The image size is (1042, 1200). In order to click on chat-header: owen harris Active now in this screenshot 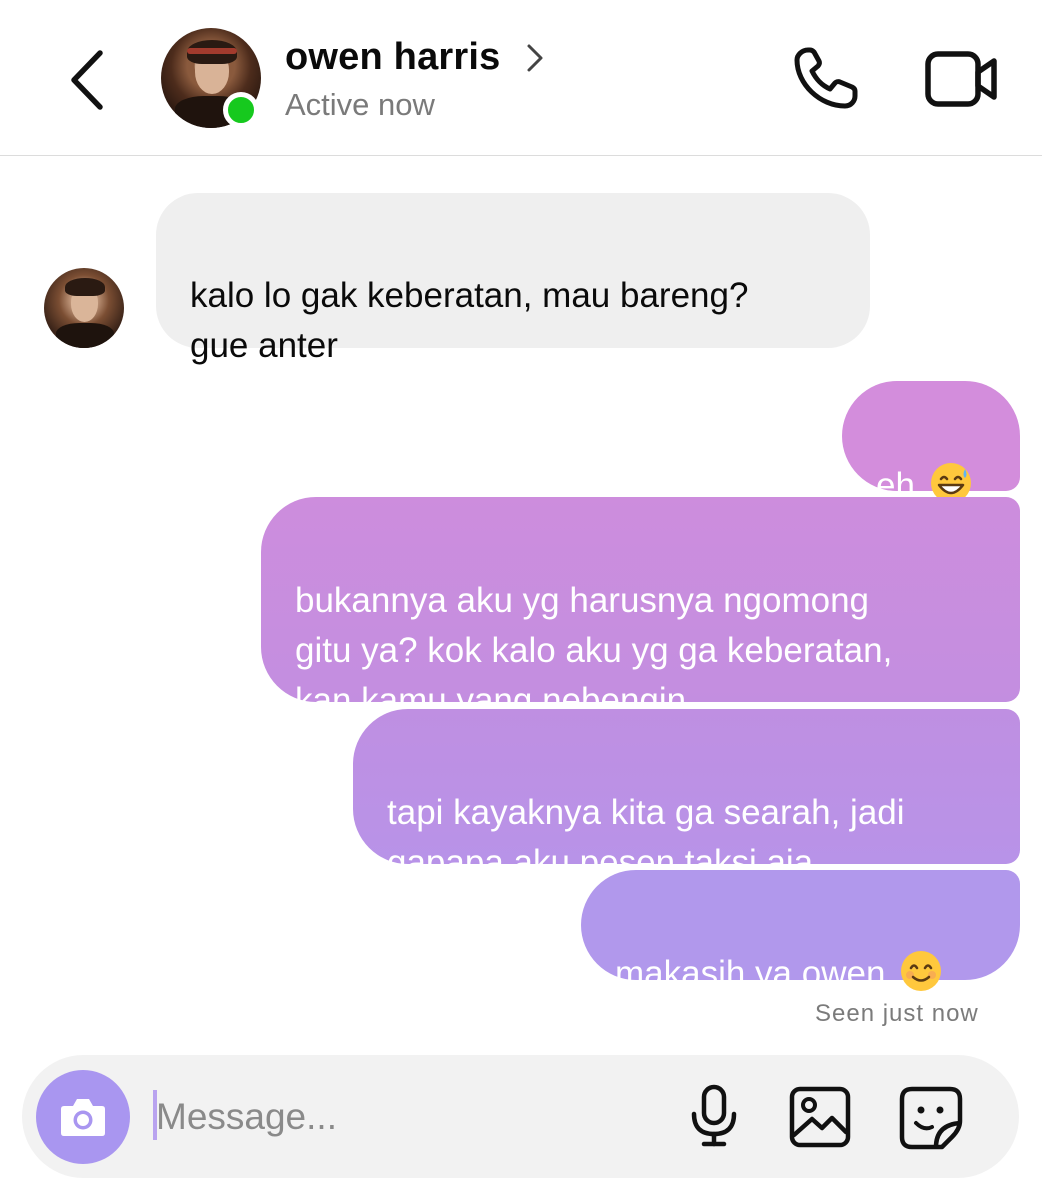, I will do `click(521, 78)`.